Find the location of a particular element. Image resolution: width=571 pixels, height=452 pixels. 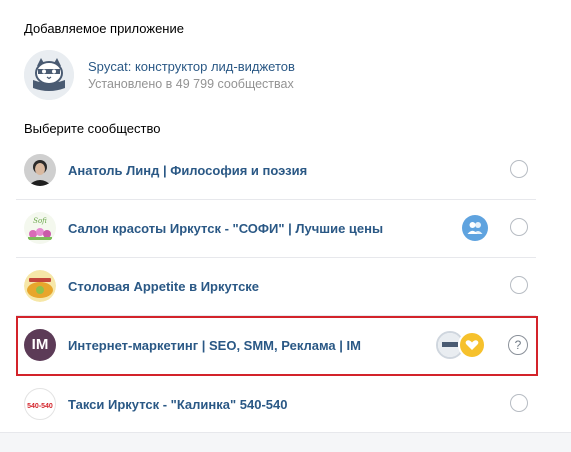

community-row: Анатоль Линд | Философия и поэзия is located at coordinates (276, 171).